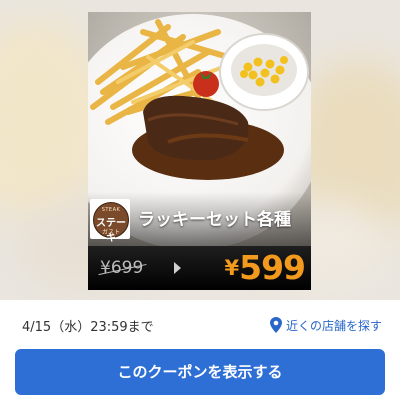 This screenshot has width=400, height=408. I want to click on brand-row: STEAK ステーキ ガスト ラッキーセット各種, so click(199, 223).